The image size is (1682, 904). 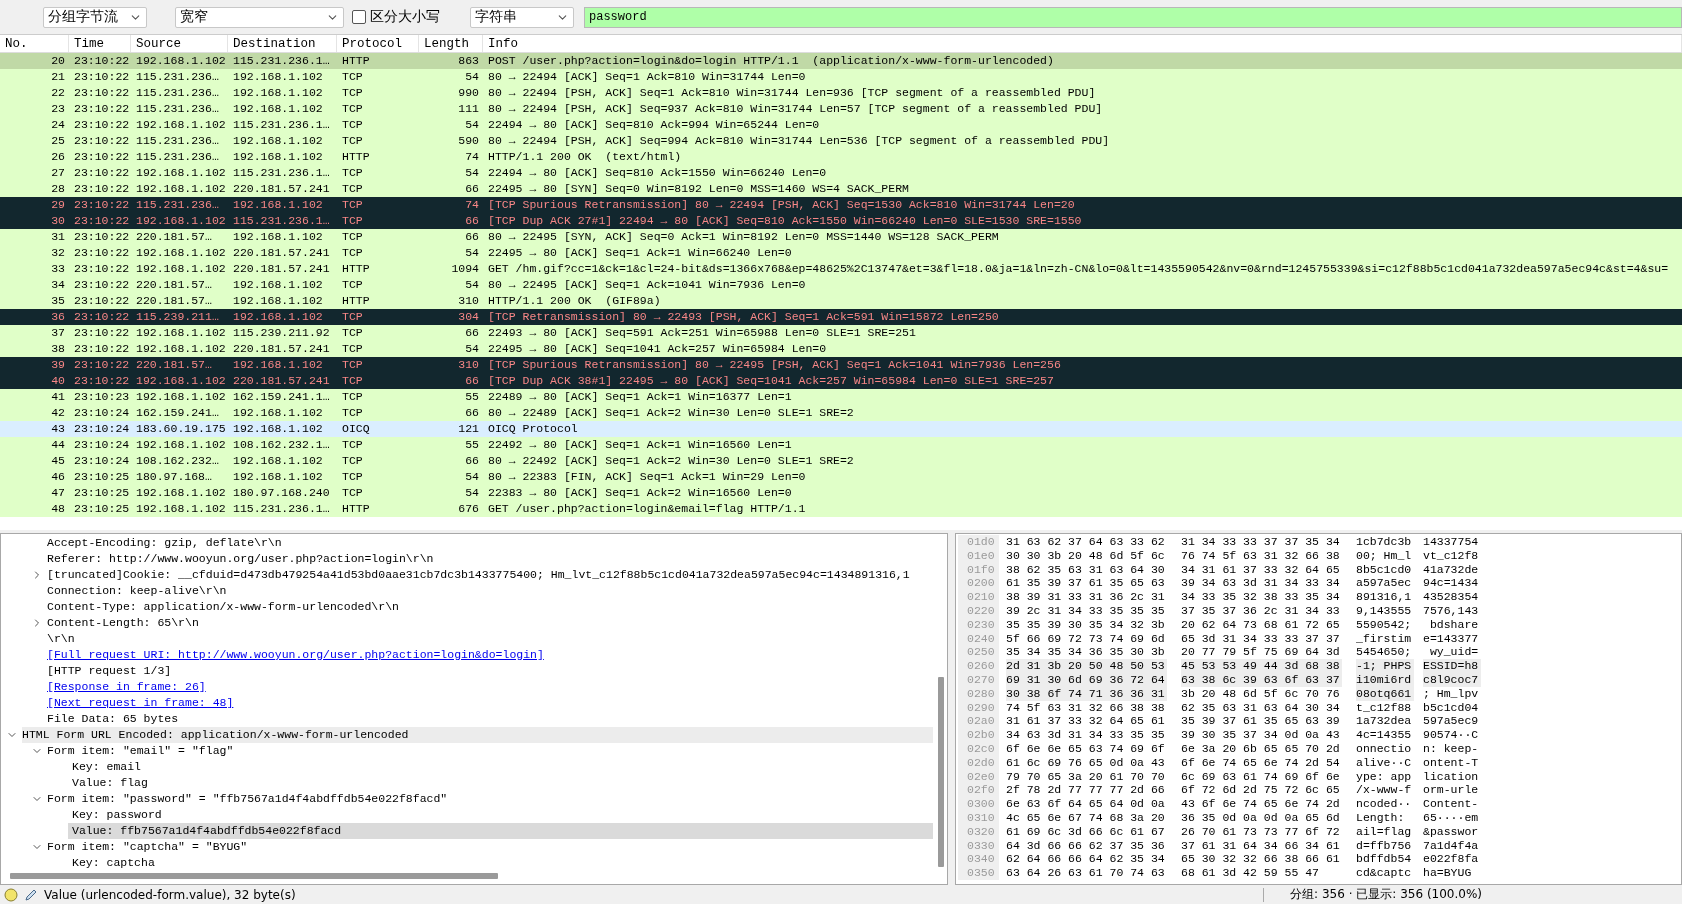 What do you see at coordinates (502, 863) in the screenshot?
I see `tree-item: Key: captcha` at bounding box center [502, 863].